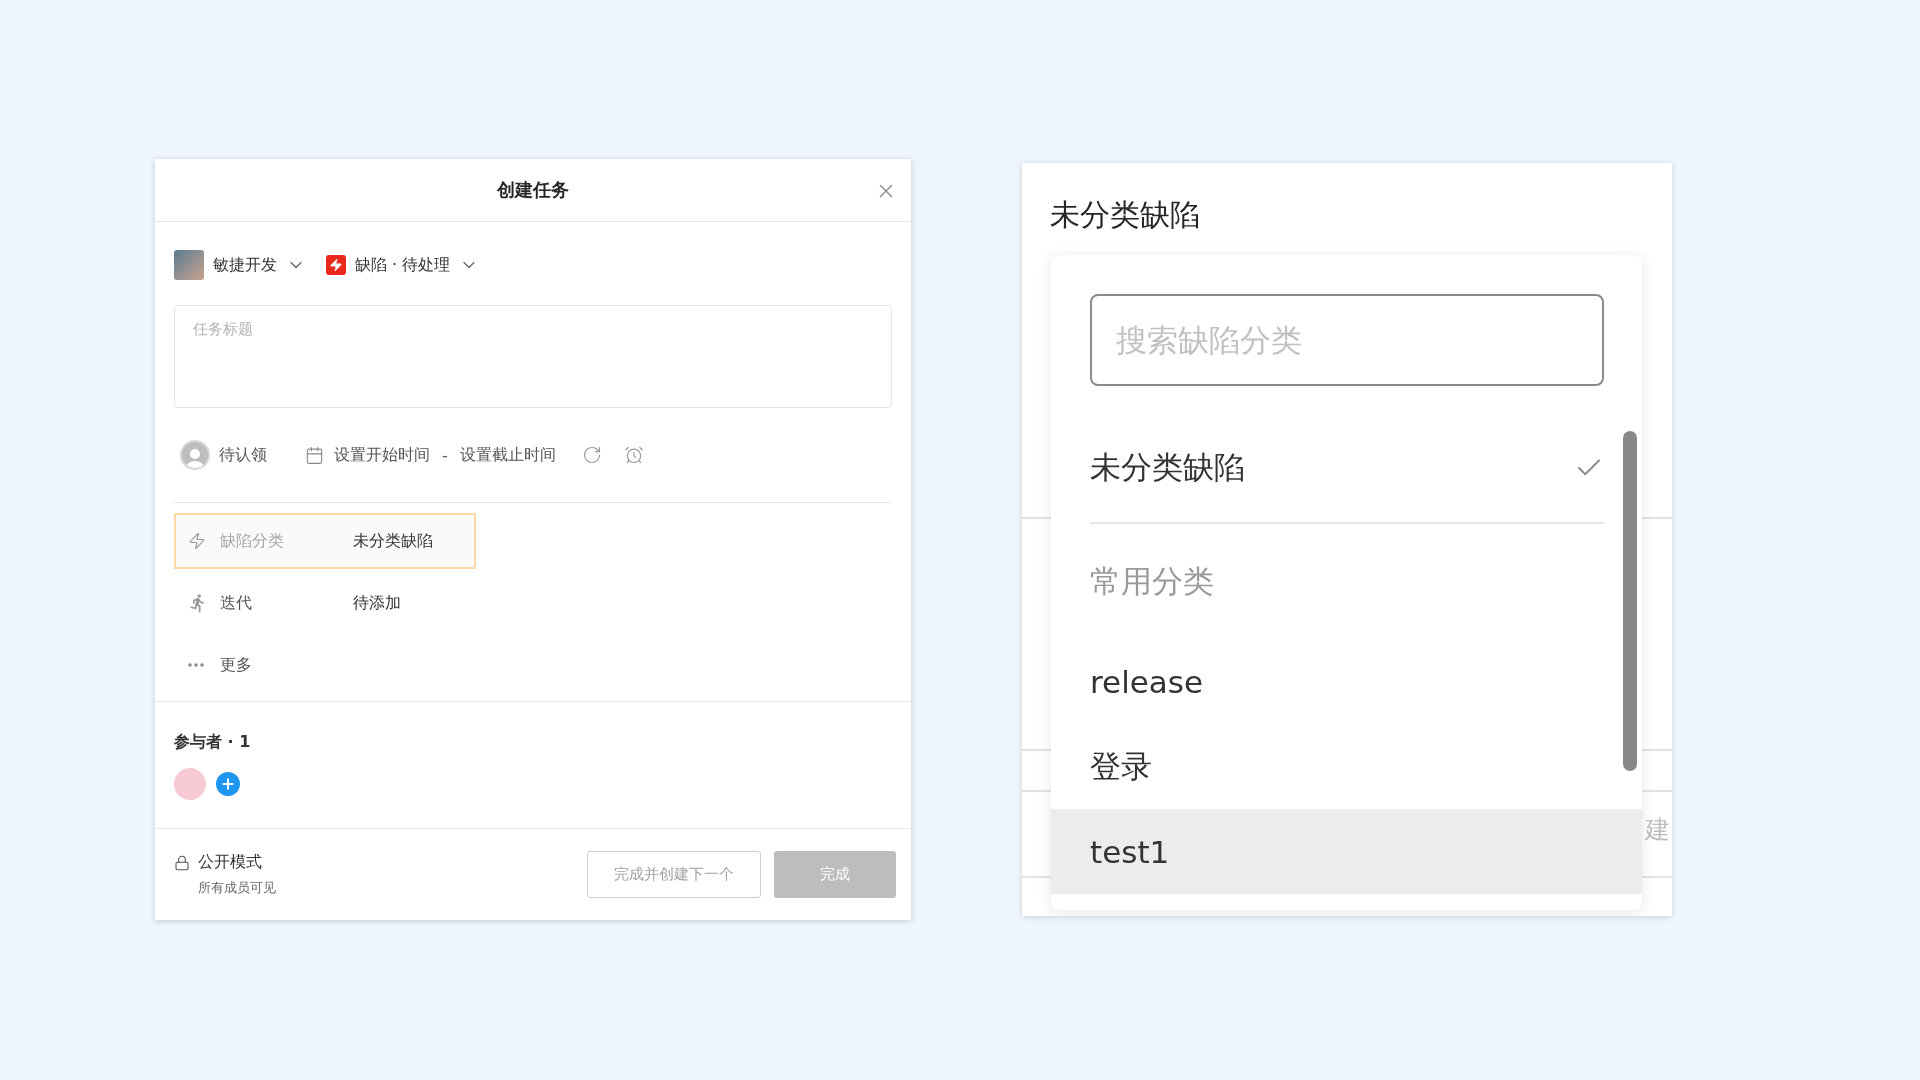 This screenshot has height=1080, width=1920. What do you see at coordinates (236, 603) in the screenshot?
I see `field-label: 迭代` at bounding box center [236, 603].